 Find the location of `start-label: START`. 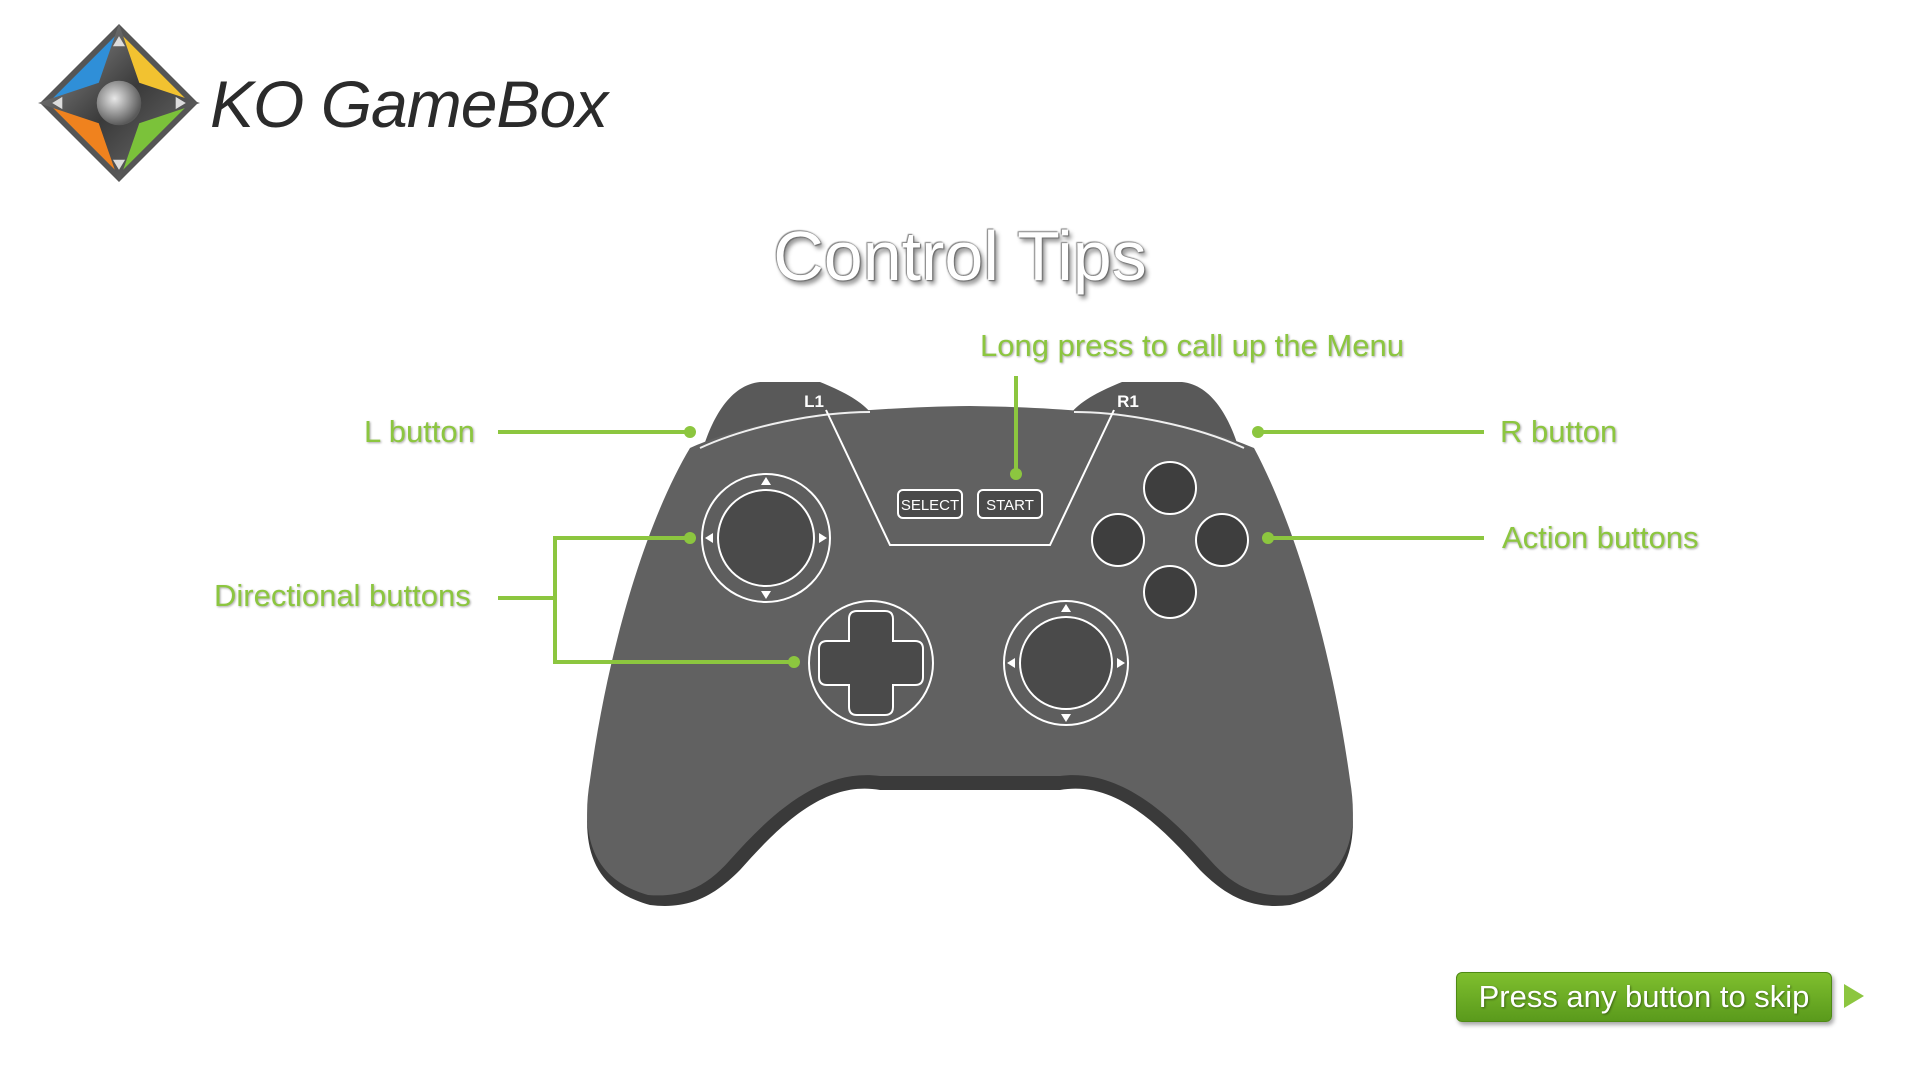

start-label: START is located at coordinates (1010, 505).